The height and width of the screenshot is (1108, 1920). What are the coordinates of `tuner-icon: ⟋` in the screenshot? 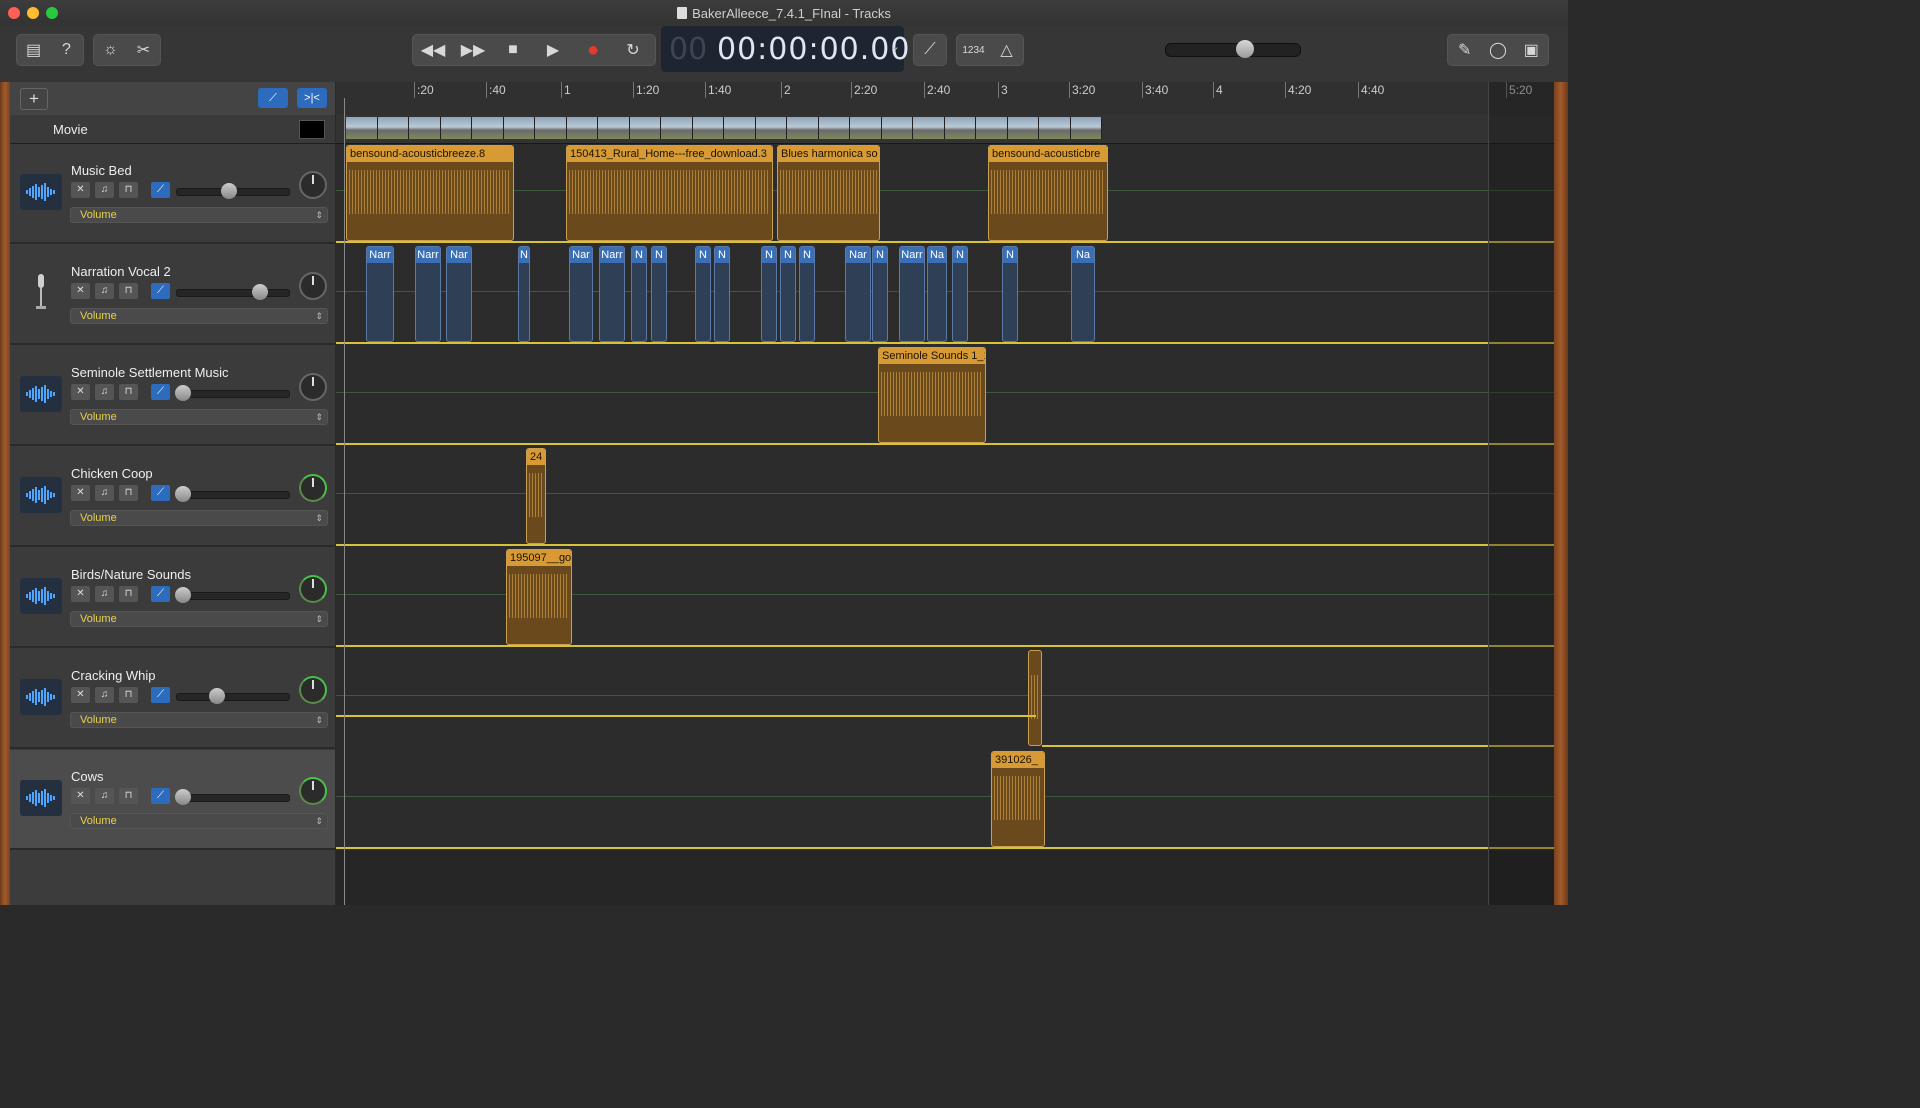 It's located at (930, 50).